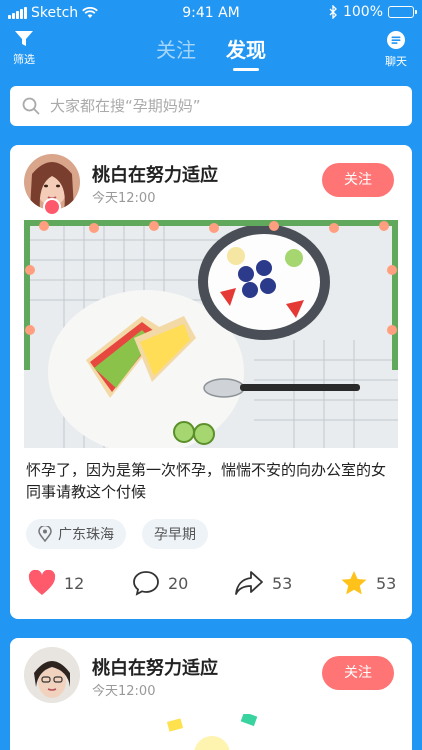  What do you see at coordinates (86, 535) in the screenshot?
I see `location-label: 广东珠海` at bounding box center [86, 535].